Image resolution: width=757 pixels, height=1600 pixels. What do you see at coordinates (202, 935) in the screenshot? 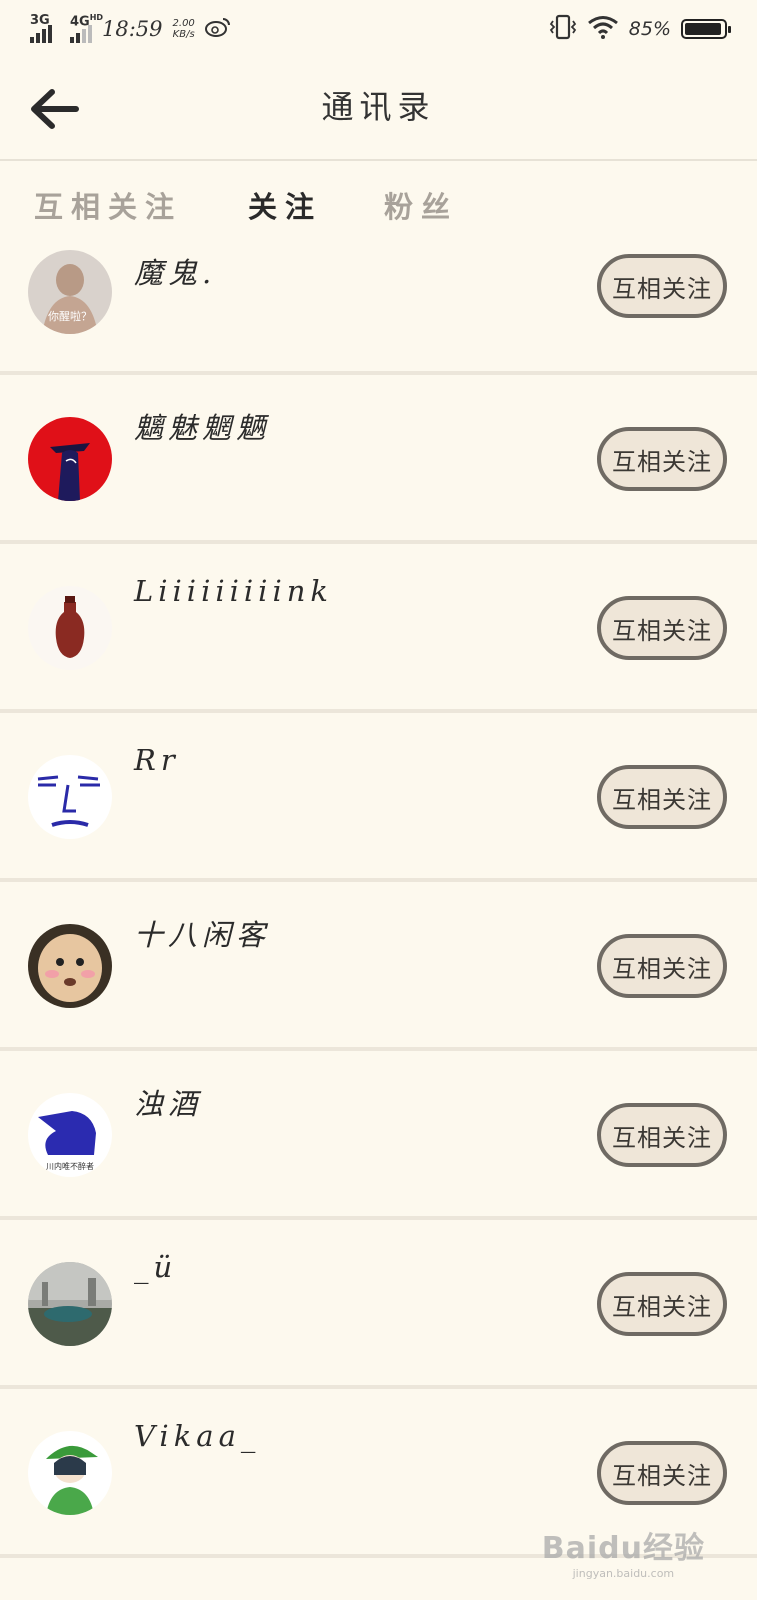
I see `contact-name: 十八闲客` at bounding box center [202, 935].